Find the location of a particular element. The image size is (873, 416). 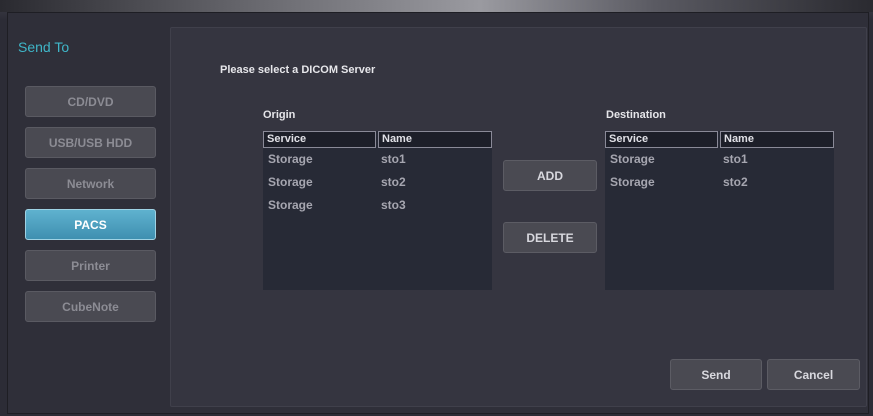

select-server-prompt: Please select a DICOM Server is located at coordinates (298, 70).